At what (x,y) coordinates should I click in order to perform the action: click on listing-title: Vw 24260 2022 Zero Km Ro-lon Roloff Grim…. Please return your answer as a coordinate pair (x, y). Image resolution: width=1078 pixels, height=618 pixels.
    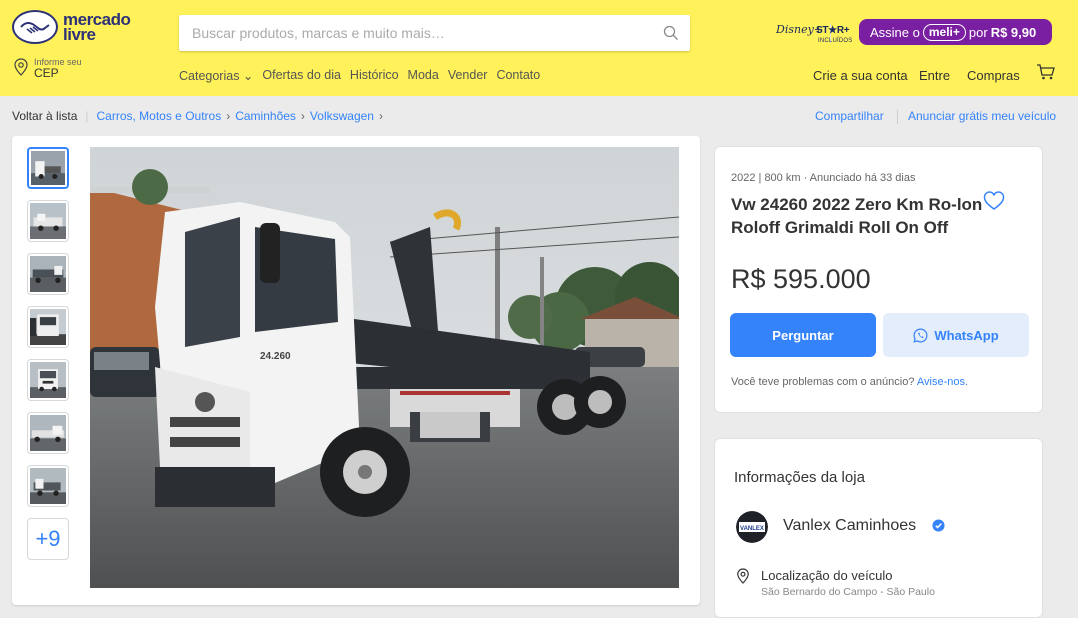
    Looking at the image, I should click on (857, 216).